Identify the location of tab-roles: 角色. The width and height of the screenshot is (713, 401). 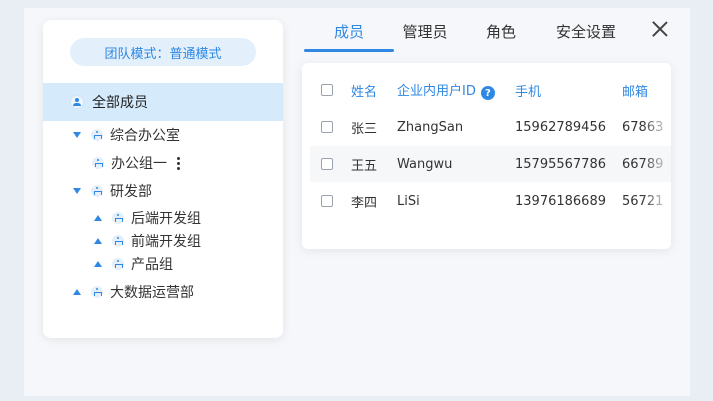
(501, 31).